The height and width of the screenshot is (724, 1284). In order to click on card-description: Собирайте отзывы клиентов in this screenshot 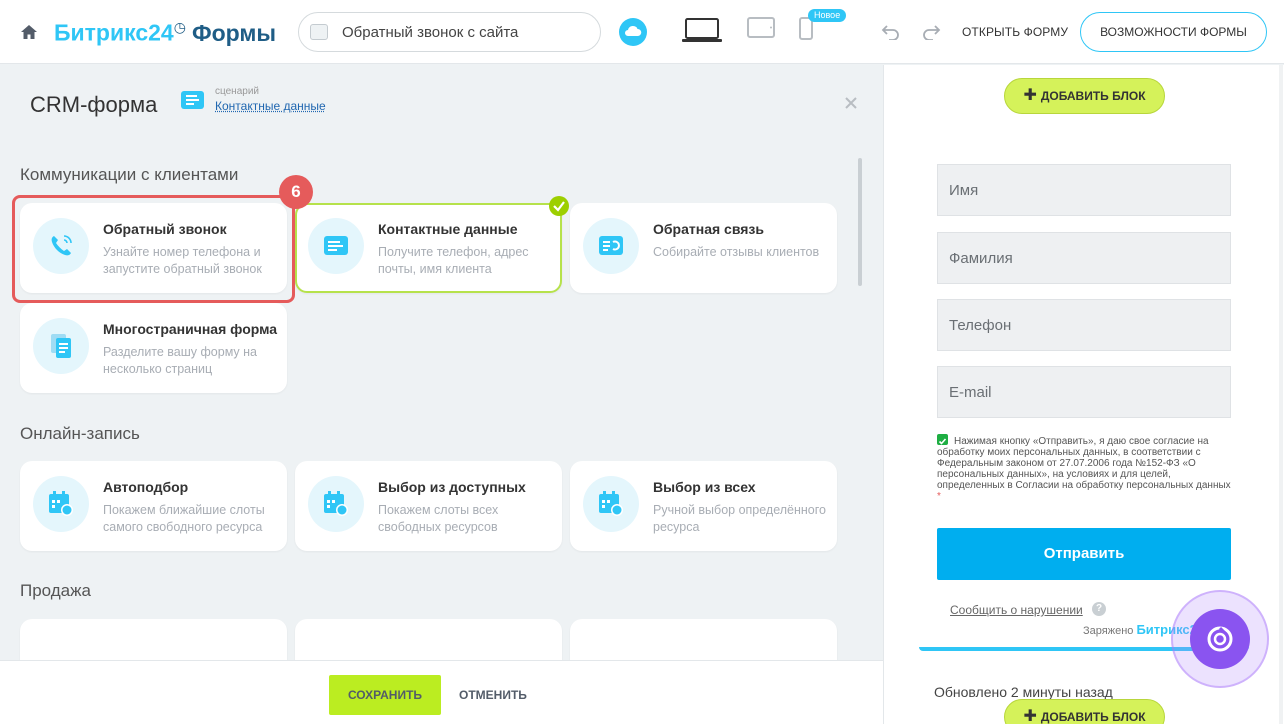, I will do `click(736, 252)`.